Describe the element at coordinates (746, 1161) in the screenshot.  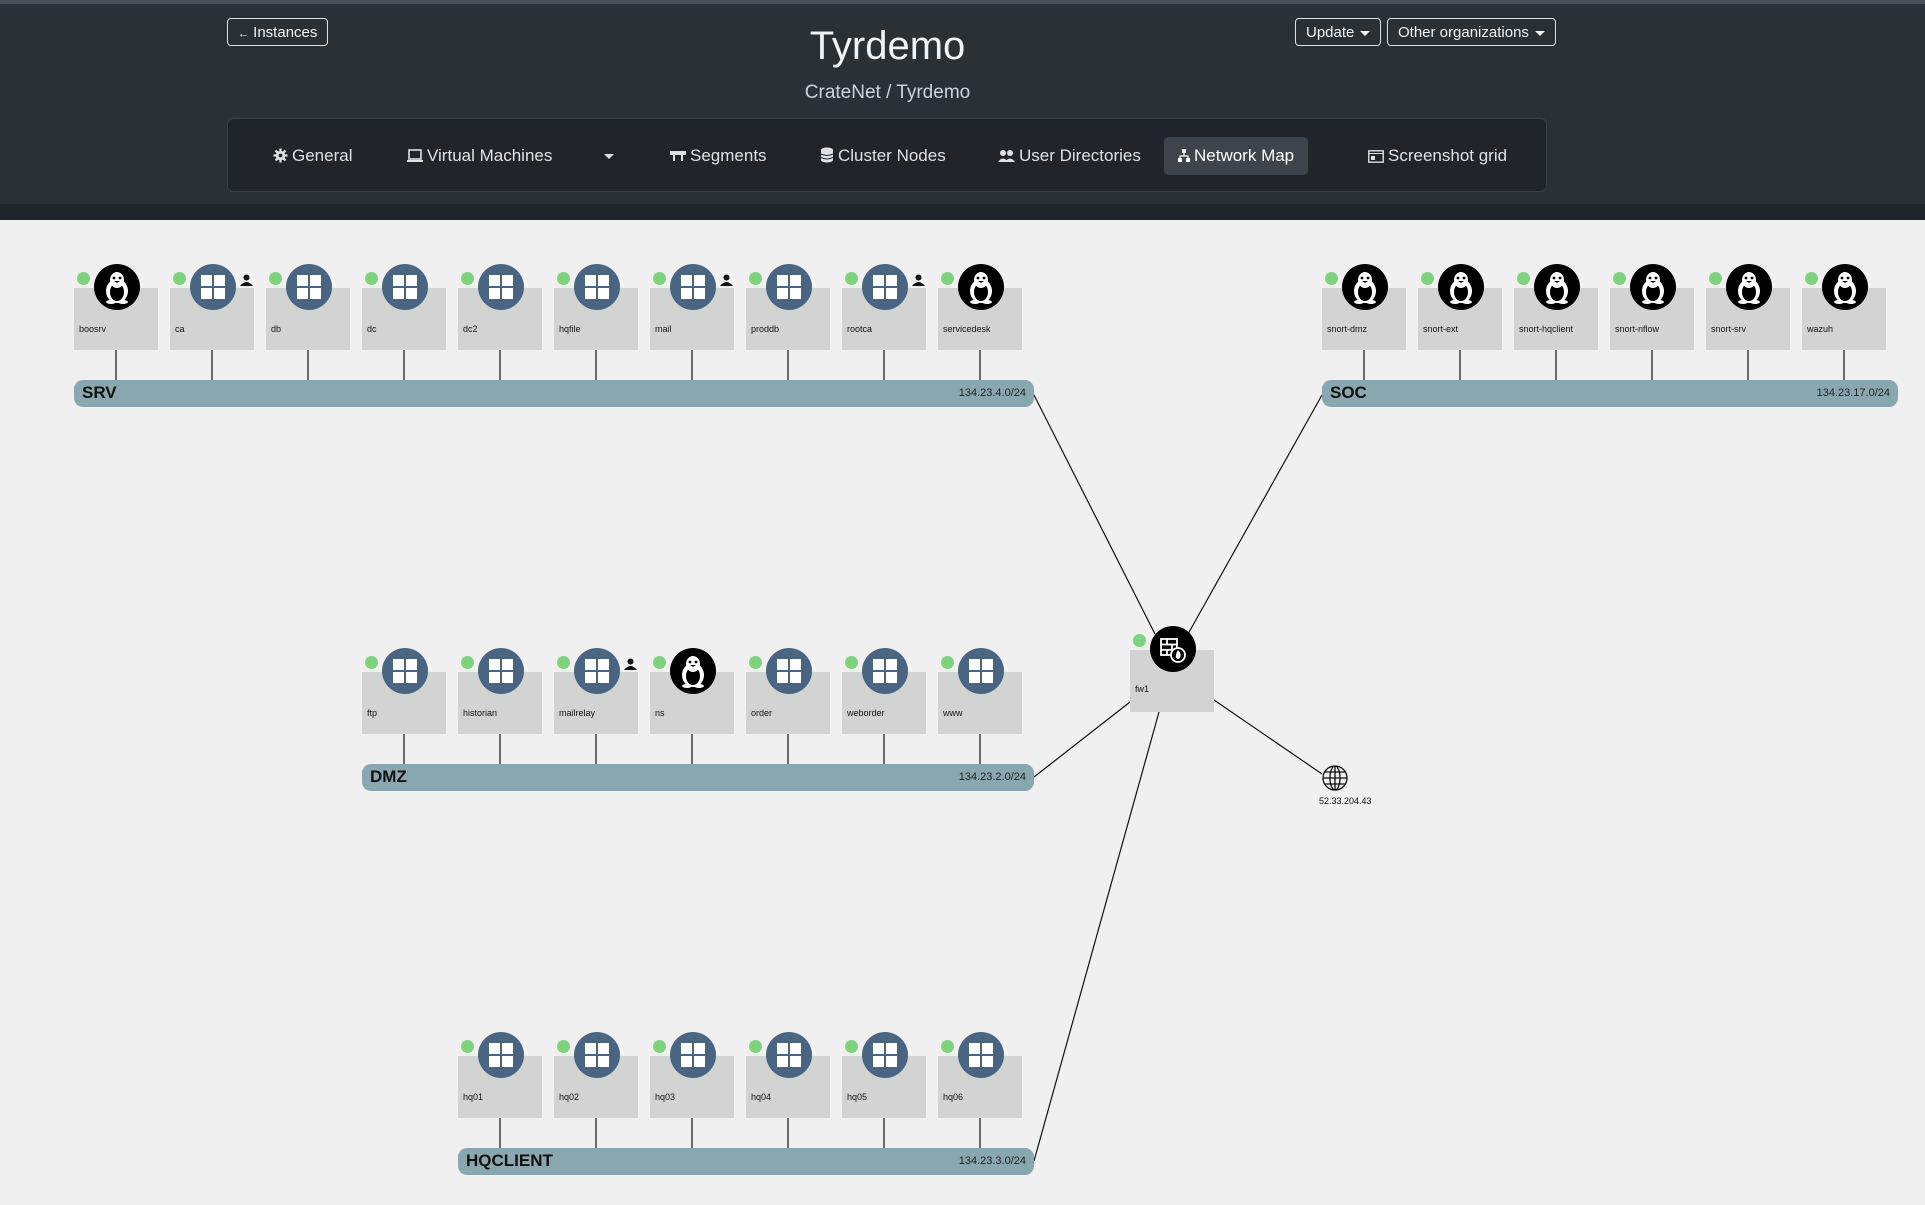
I see `segment-hqclient: HQCLIENT 134.23.3.0/24` at that location.